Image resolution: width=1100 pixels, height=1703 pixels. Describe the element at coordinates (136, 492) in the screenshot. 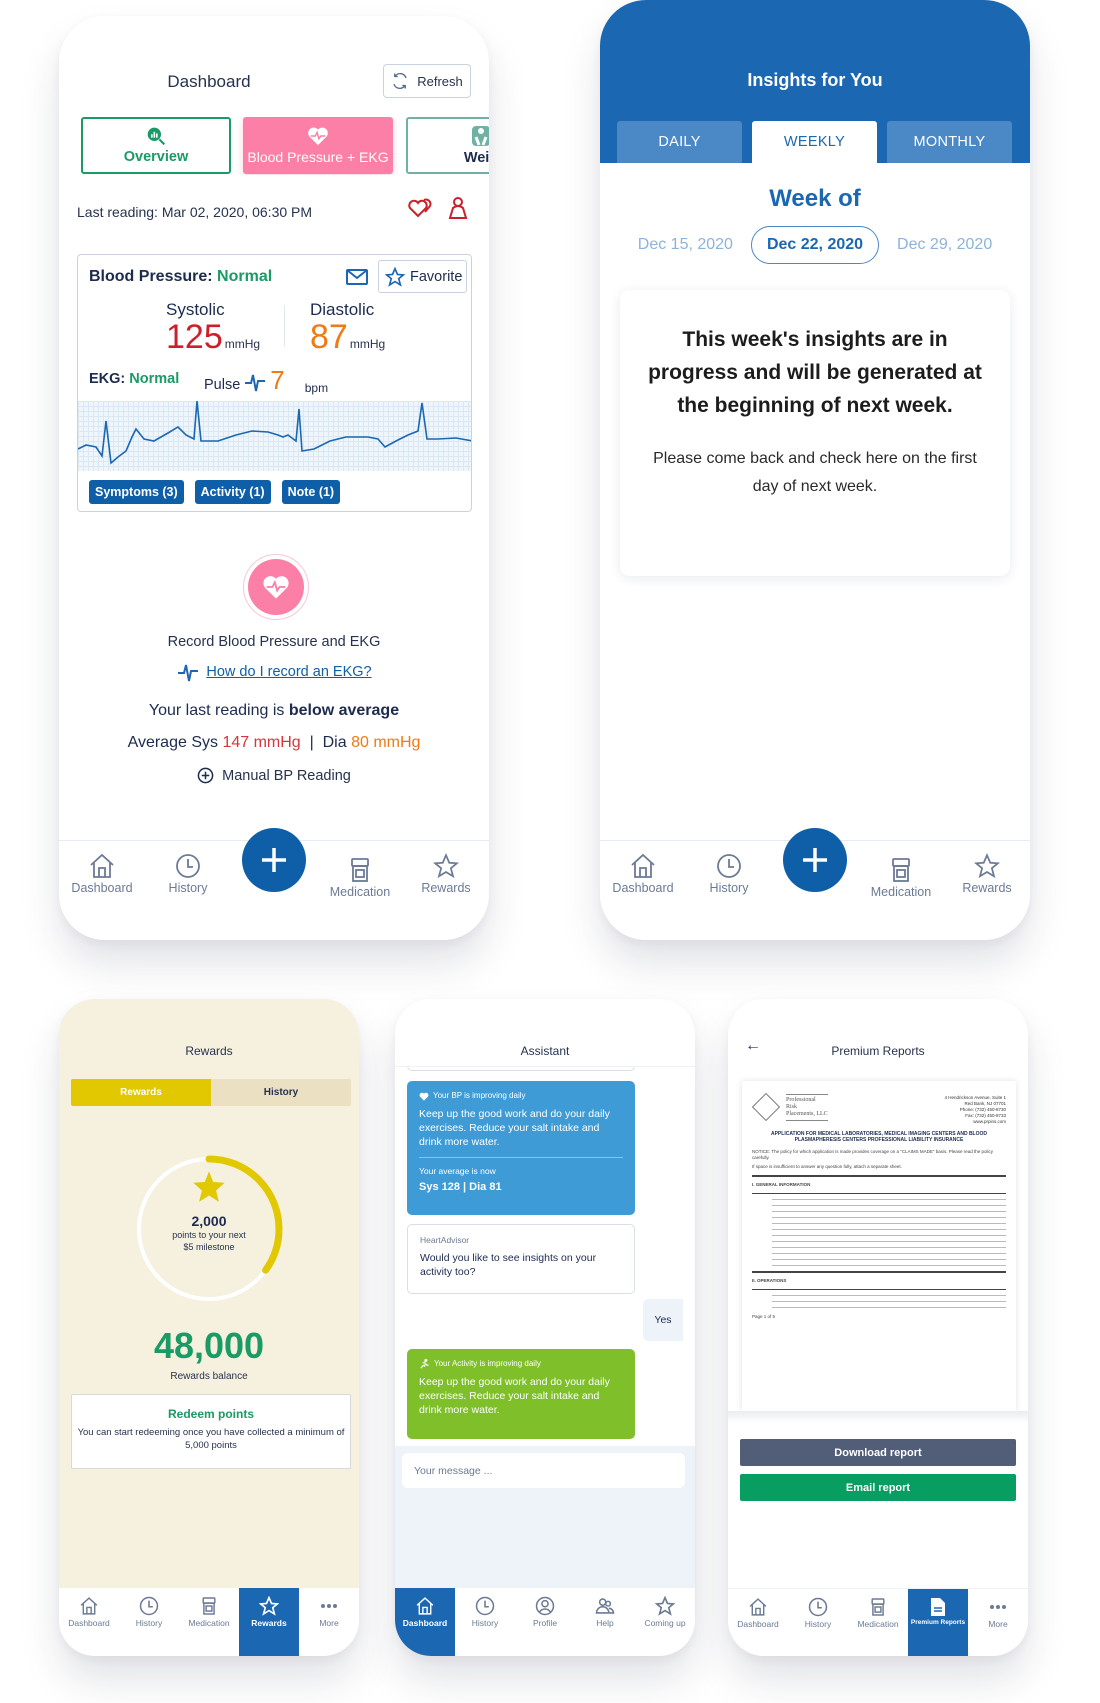

I see `symptoms-tag: Symptoms (3)` at that location.